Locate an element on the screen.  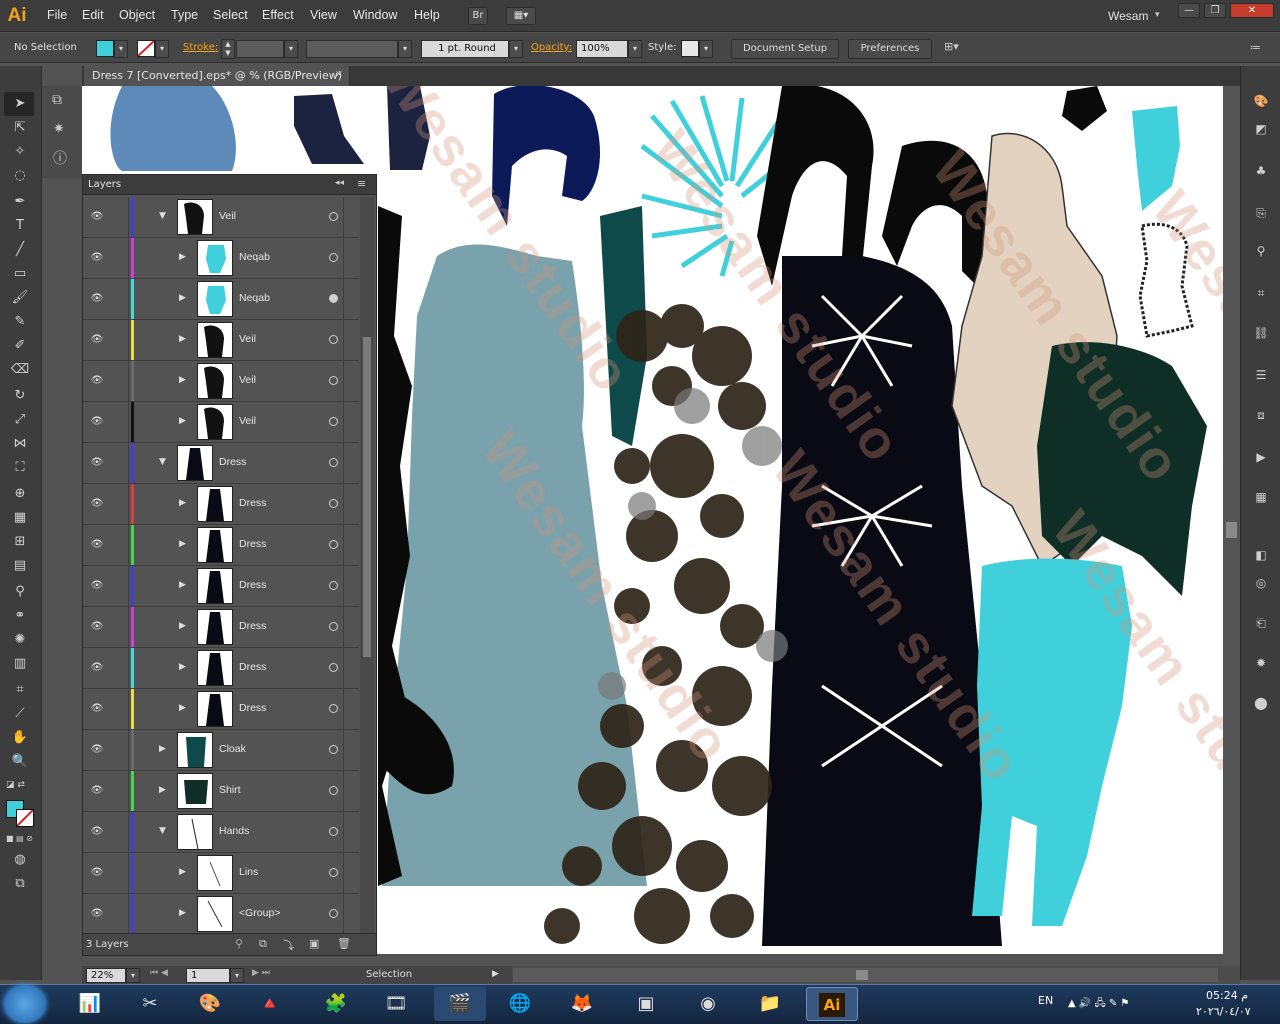
menu-edit: Edit is located at coordinates (93, 15).